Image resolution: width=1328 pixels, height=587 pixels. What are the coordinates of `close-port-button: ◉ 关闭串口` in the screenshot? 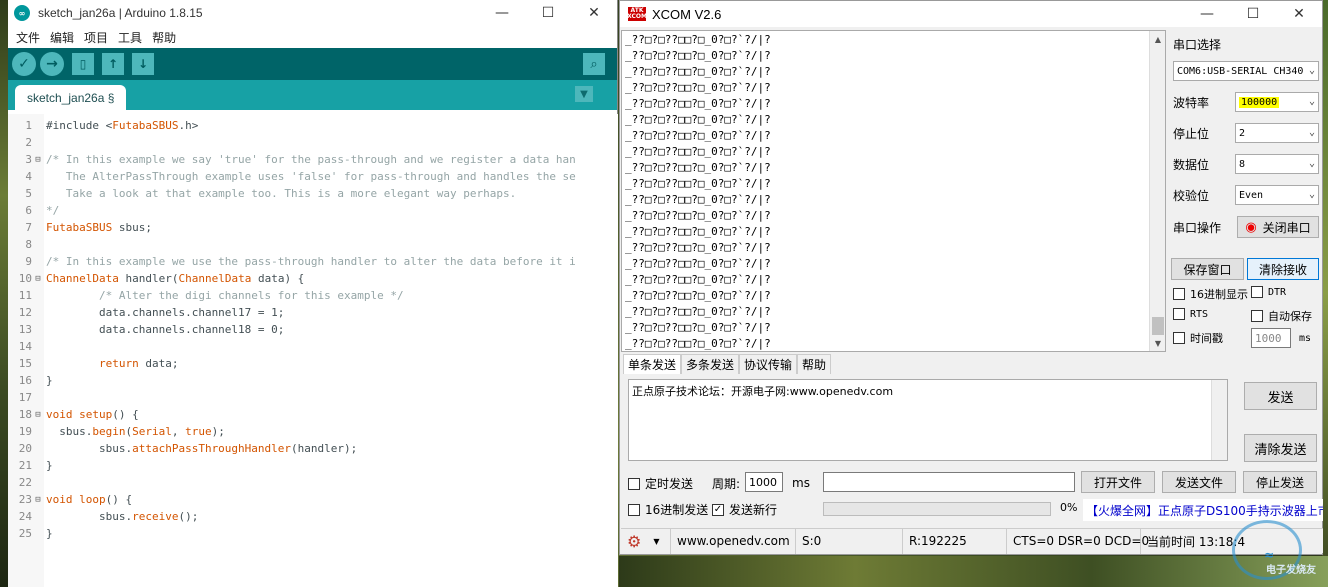 It's located at (1278, 227).